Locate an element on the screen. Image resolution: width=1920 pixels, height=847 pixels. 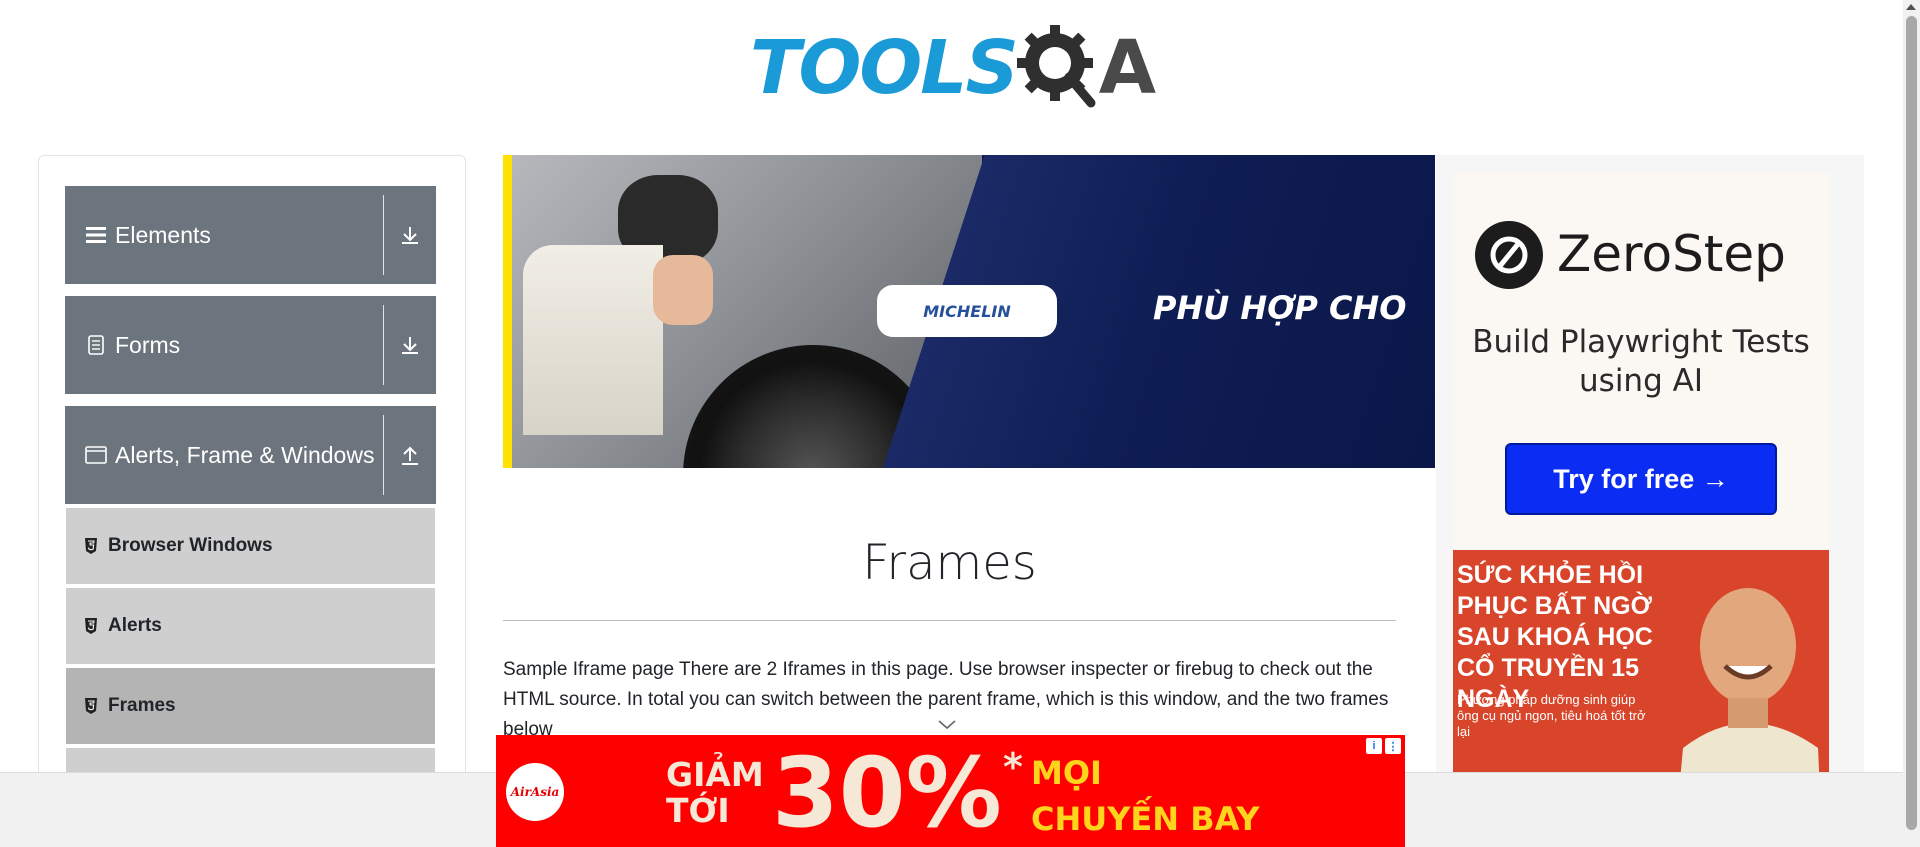
toolsqa-logo: TOOLS A is located at coordinates (953, 68).